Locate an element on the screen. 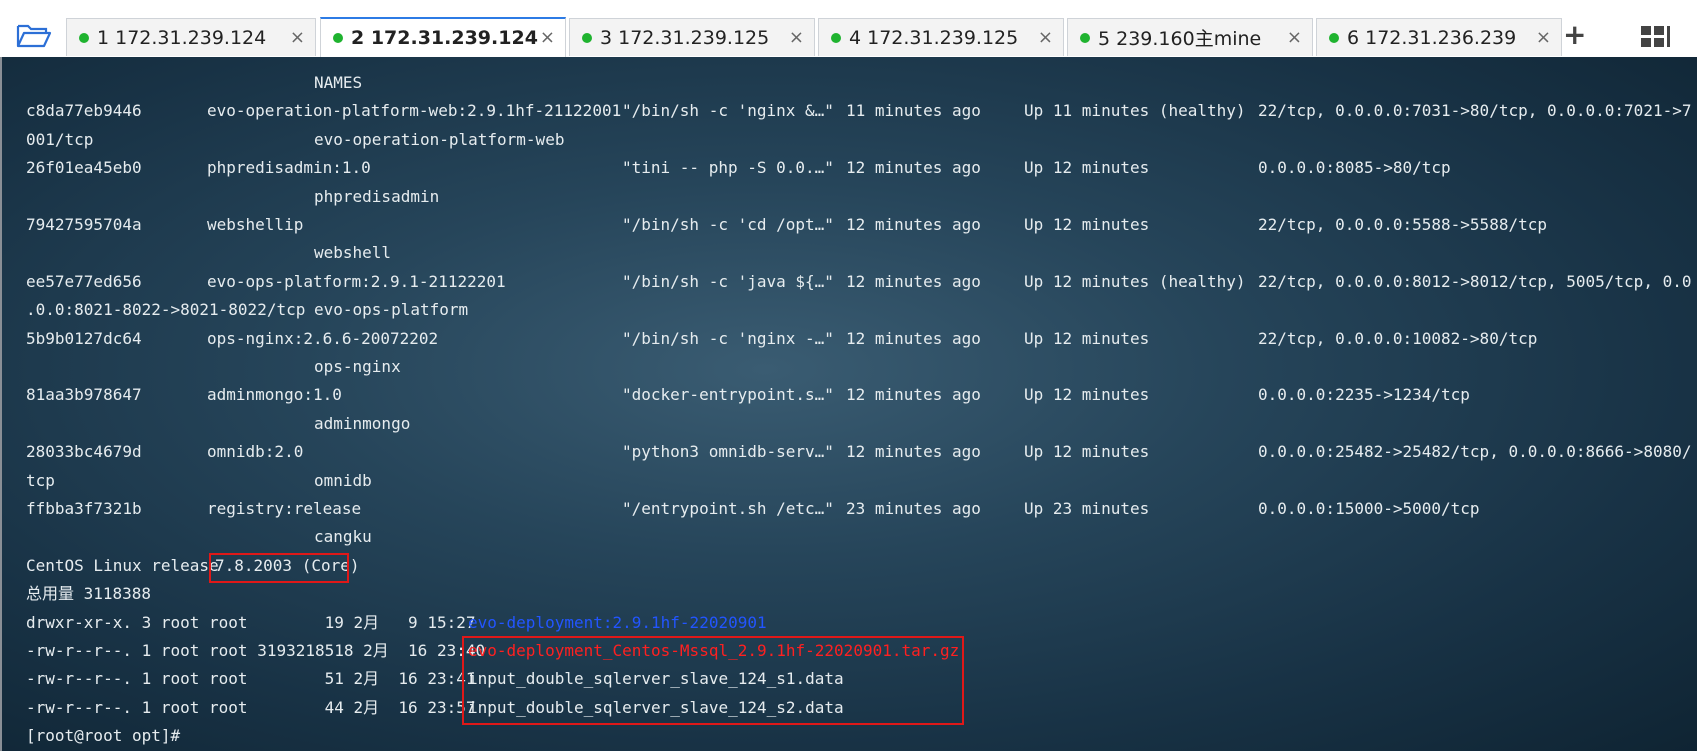 The height and width of the screenshot is (751, 1697). tab-4: 4 172.31.239.125 × is located at coordinates (941, 37).